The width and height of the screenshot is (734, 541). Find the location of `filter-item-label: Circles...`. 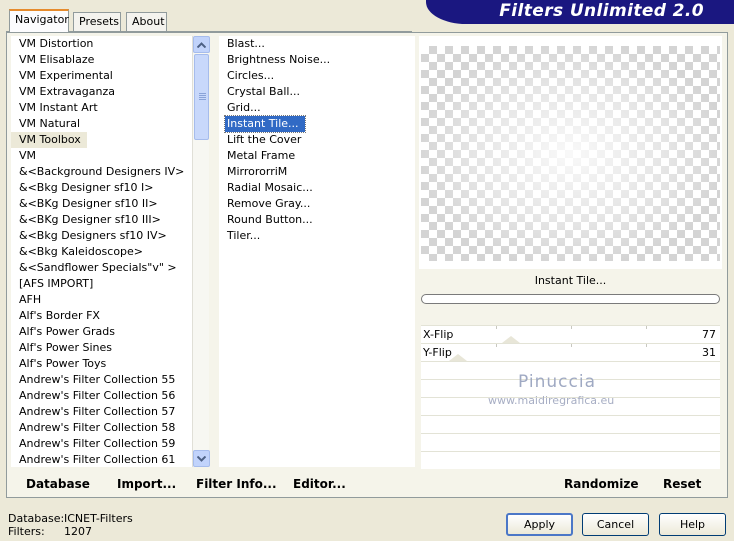

filter-item-label: Circles... is located at coordinates (251, 75).